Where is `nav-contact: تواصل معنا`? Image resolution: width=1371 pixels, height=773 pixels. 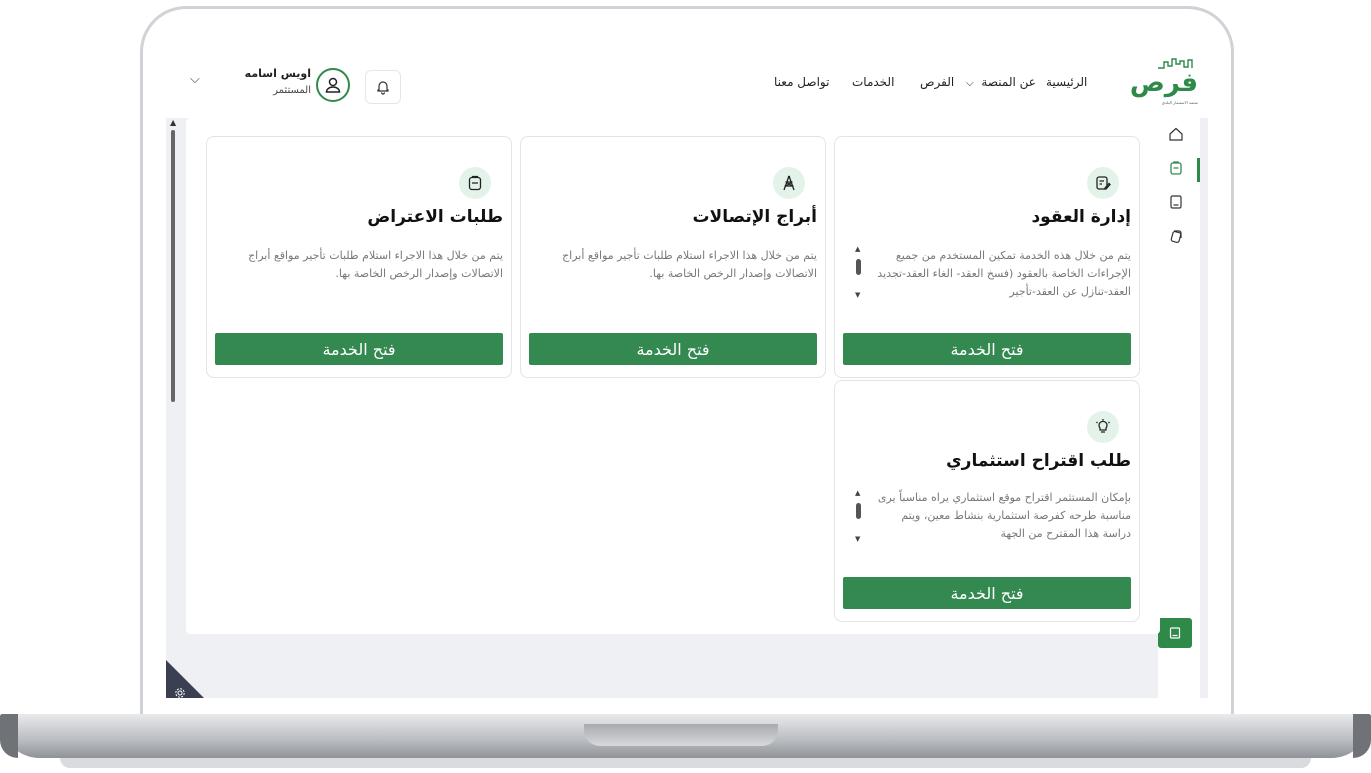
nav-contact: تواصل معنا is located at coordinates (801, 82).